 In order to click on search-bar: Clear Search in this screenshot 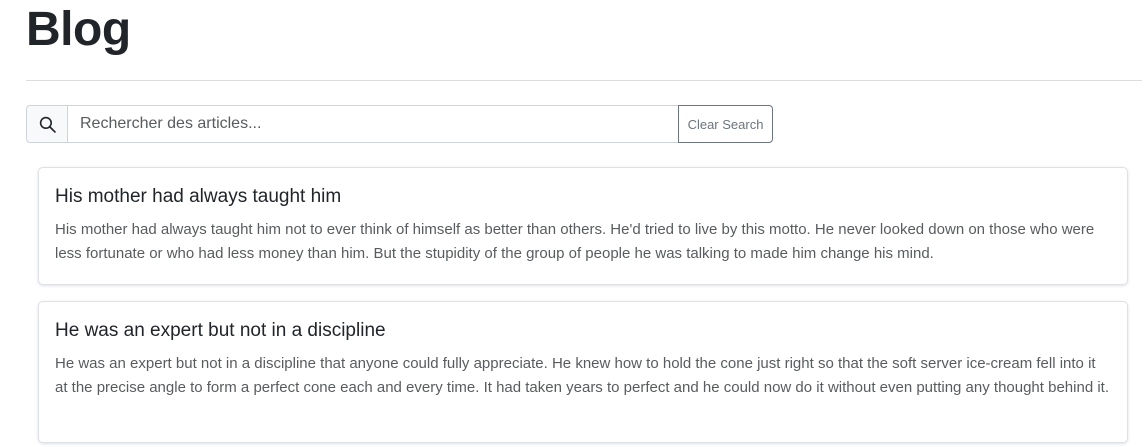, I will do `click(399, 124)`.